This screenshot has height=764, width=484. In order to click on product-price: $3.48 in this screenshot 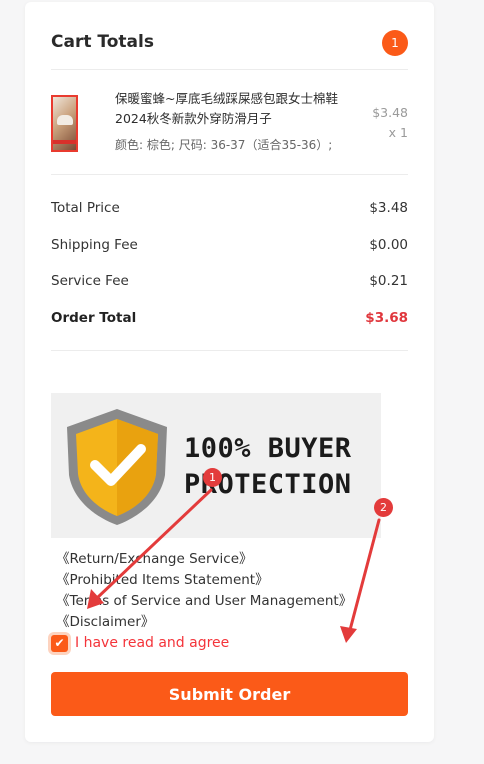, I will do `click(390, 112)`.